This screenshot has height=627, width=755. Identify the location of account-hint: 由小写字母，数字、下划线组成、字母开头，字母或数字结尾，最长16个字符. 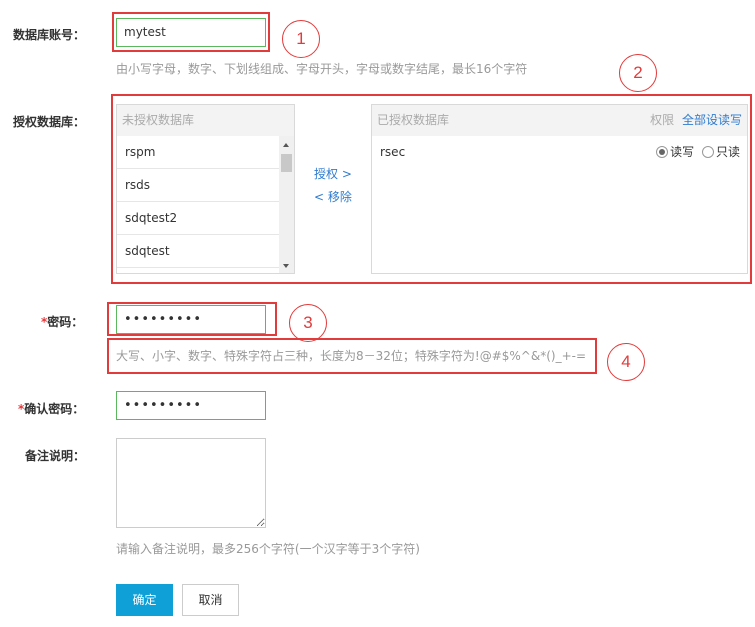
(322, 69).